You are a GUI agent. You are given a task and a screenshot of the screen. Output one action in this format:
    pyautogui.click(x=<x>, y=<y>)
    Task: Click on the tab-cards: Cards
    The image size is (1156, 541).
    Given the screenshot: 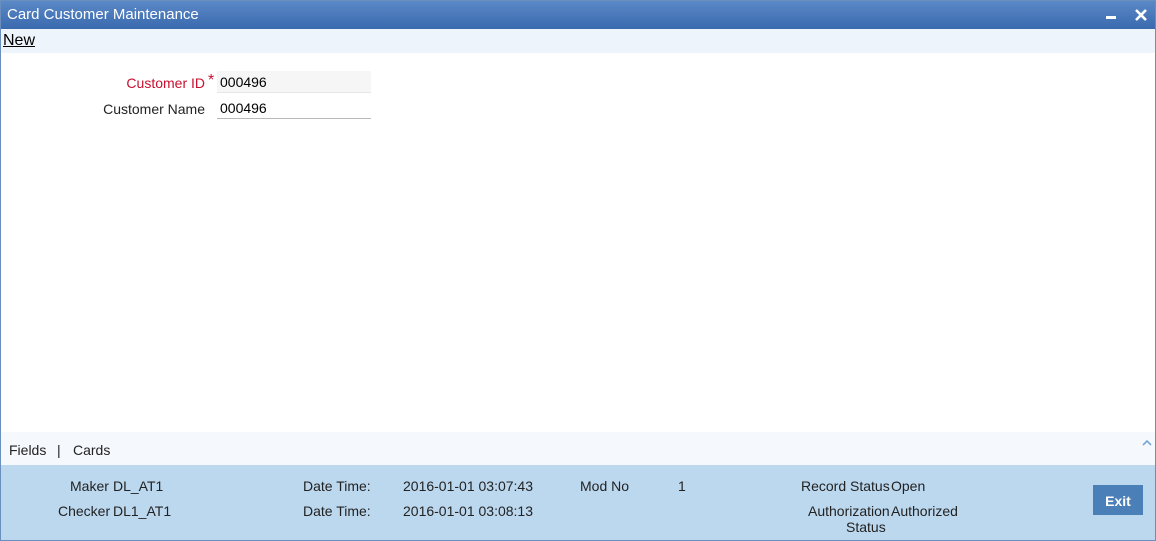 What is the action you would take?
    pyautogui.click(x=91, y=450)
    